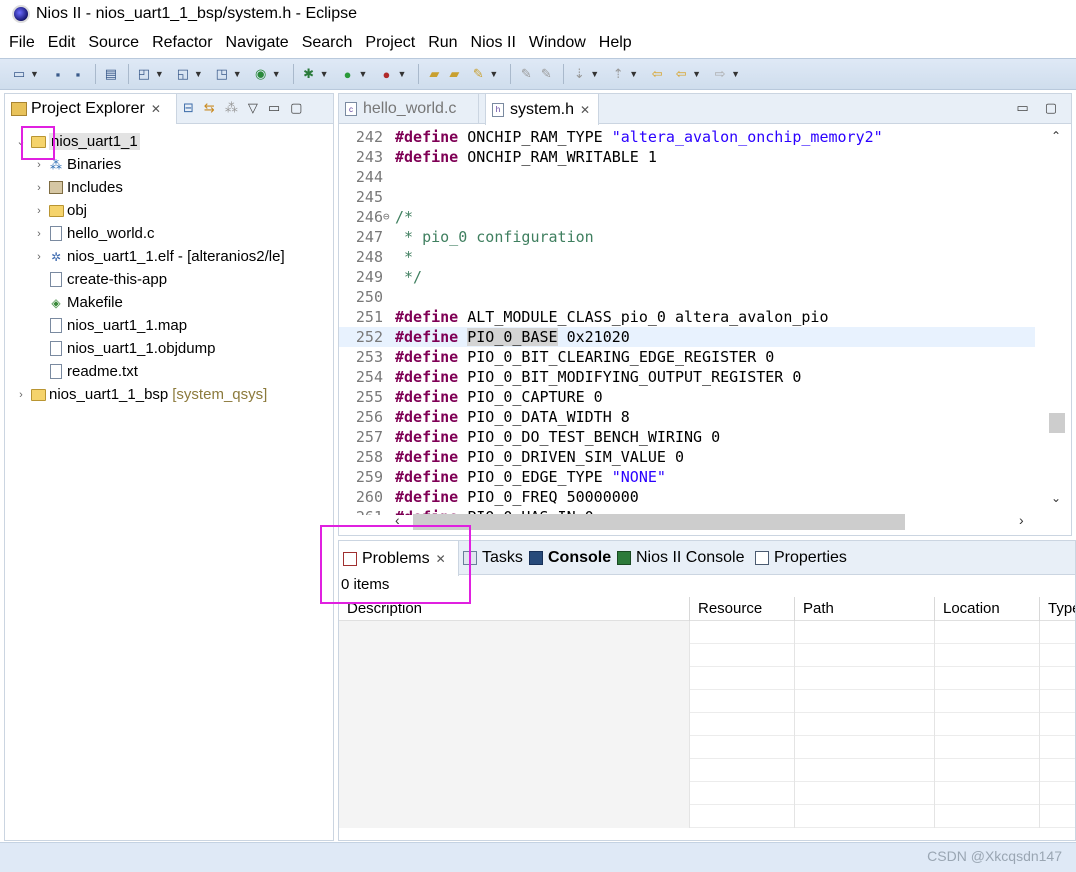  I want to click on menu-nios-ii: Nios II, so click(493, 43).